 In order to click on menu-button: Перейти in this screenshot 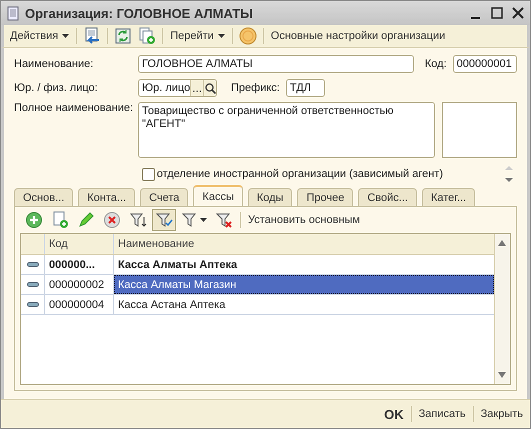, I will do `click(197, 36)`.